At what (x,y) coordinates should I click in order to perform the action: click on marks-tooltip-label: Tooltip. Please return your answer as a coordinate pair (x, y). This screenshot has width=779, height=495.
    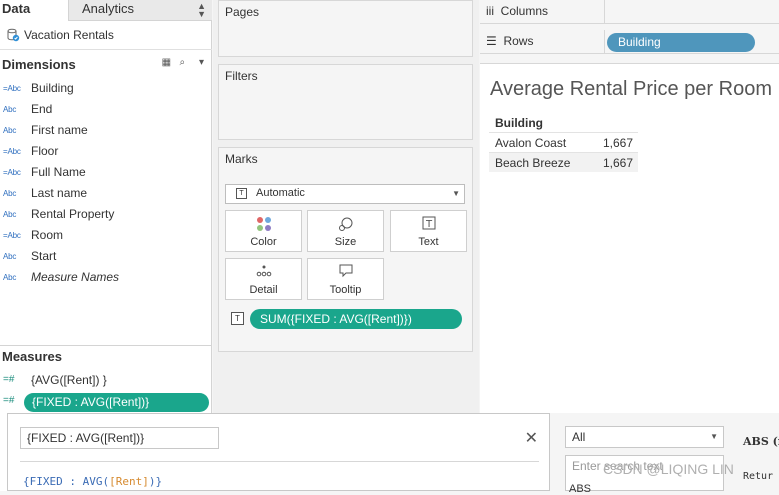
    Looking at the image, I should click on (345, 290).